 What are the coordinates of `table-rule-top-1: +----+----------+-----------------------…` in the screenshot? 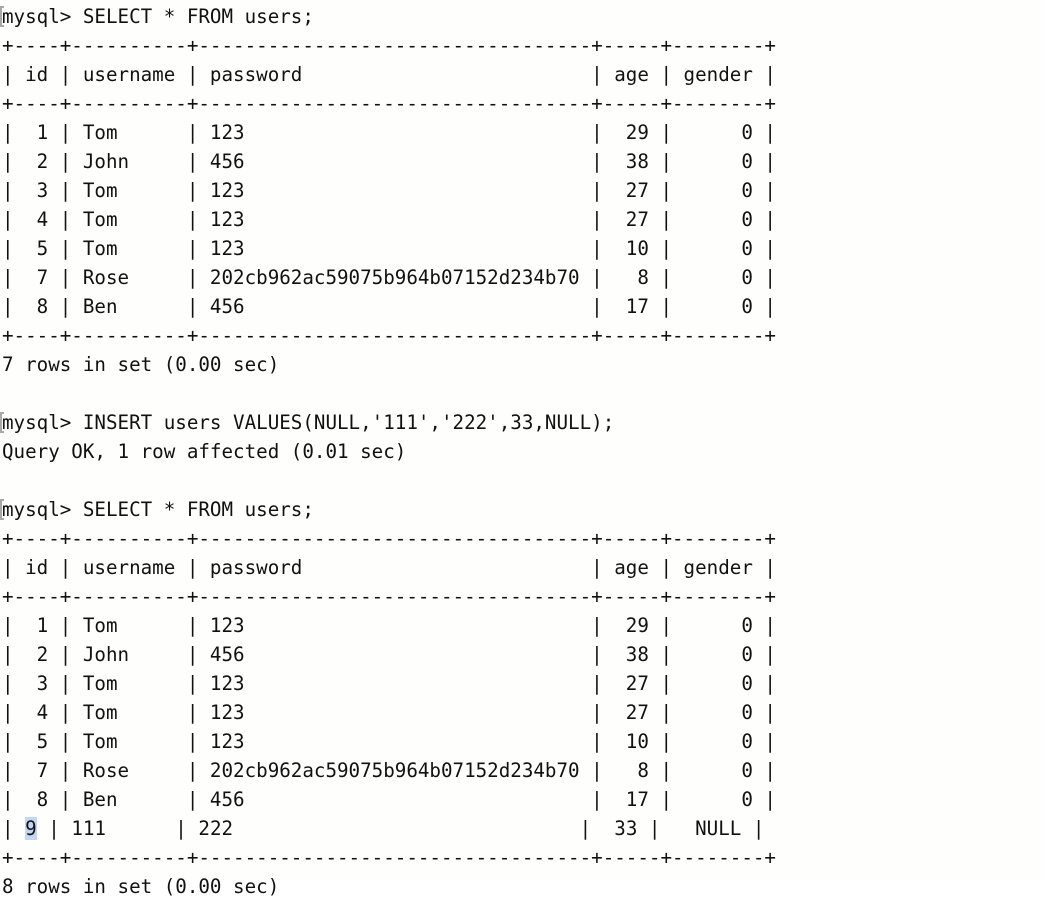 It's located at (389, 45).